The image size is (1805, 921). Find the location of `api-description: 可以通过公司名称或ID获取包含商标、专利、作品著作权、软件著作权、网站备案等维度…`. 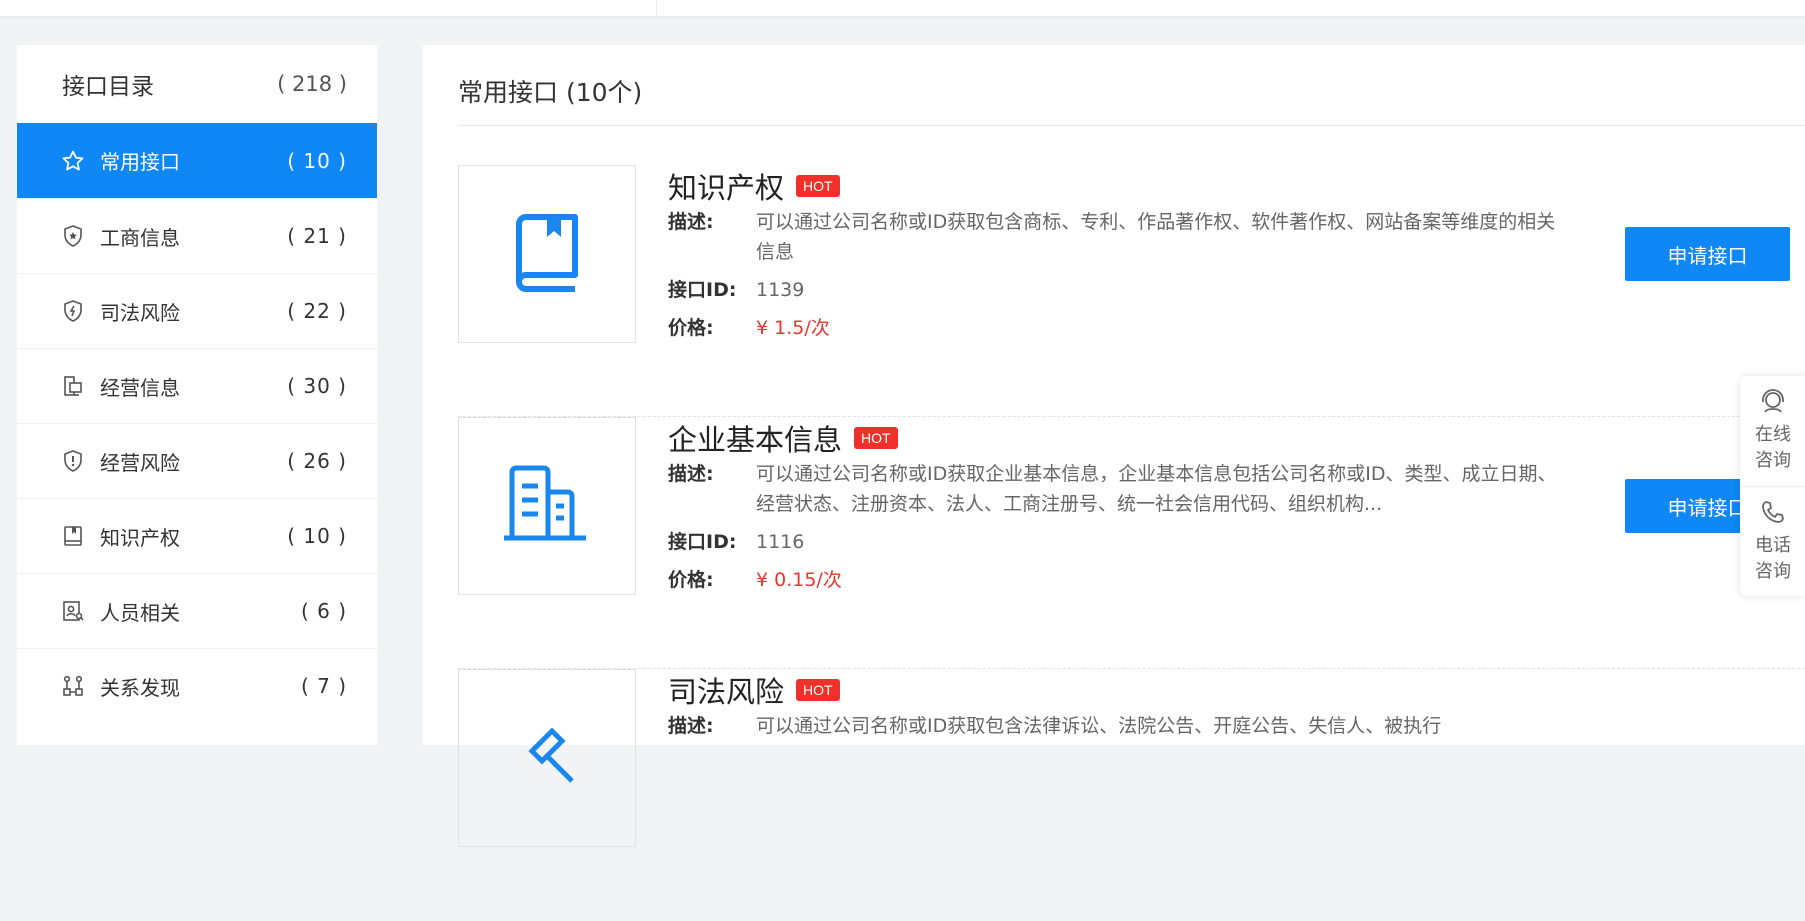

api-description: 可以通过公司名称或ID获取包含商标、专利、作品著作权、软件著作权、网站备案等维度… is located at coordinates (1156, 237).